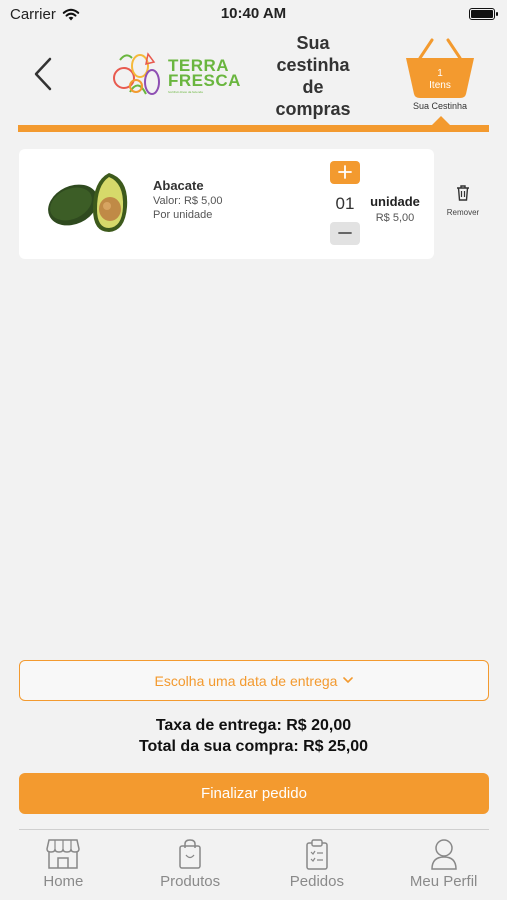  What do you see at coordinates (463, 212) in the screenshot?
I see `remove-label: Remover` at bounding box center [463, 212].